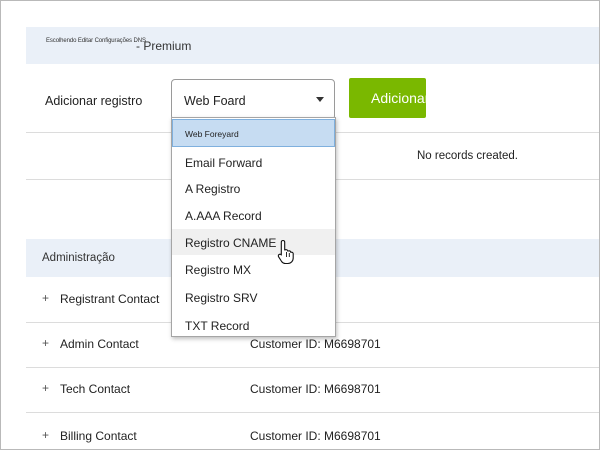  Describe the element at coordinates (94, 101) in the screenshot. I see `add-record-label: Adicionar registro` at that location.